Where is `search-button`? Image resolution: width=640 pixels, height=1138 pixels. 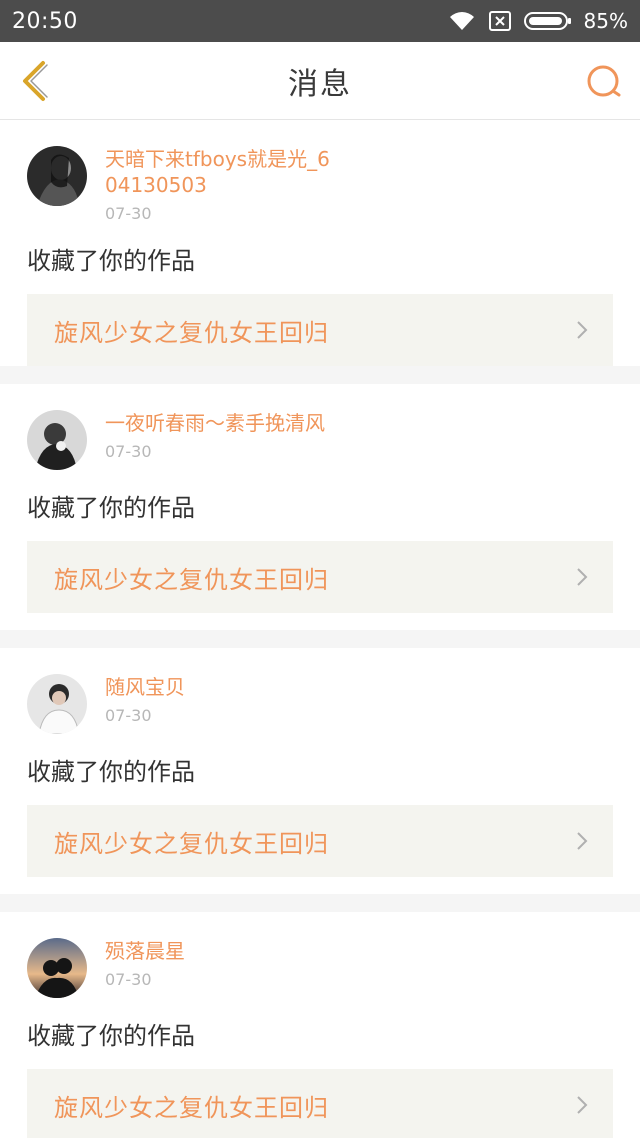
search-button is located at coordinates (604, 82).